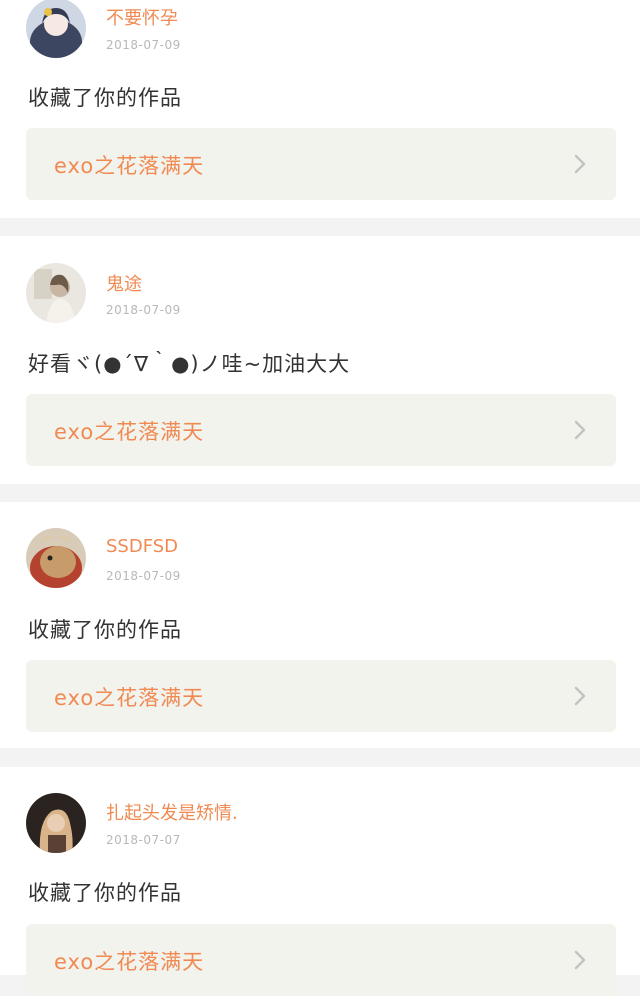 The width and height of the screenshot is (640, 996). Describe the element at coordinates (142, 546) in the screenshot. I see `username: SSDFSD` at that location.